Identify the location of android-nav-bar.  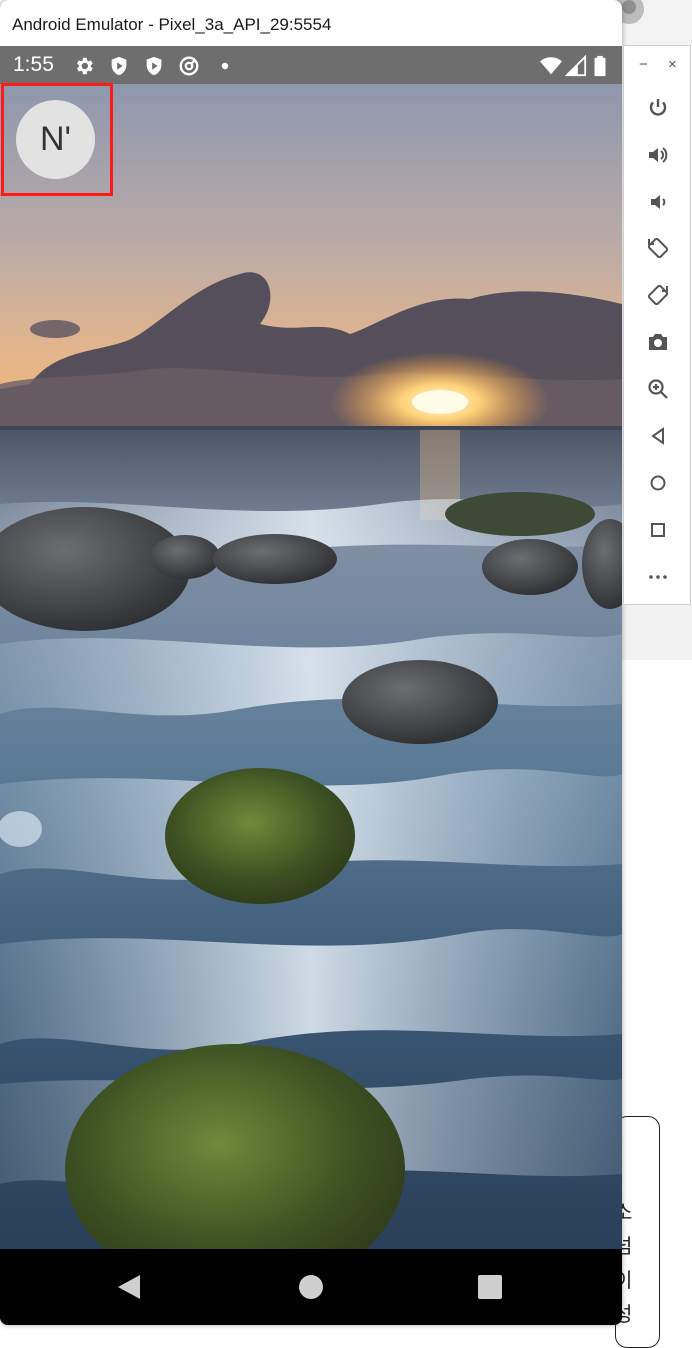
(311, 1287).